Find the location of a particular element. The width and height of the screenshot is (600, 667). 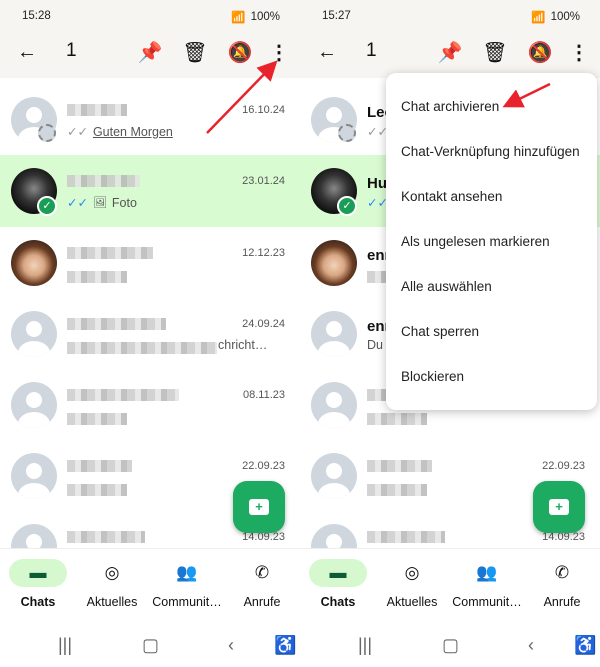

pin-icon: 📌 is located at coordinates (450, 52).